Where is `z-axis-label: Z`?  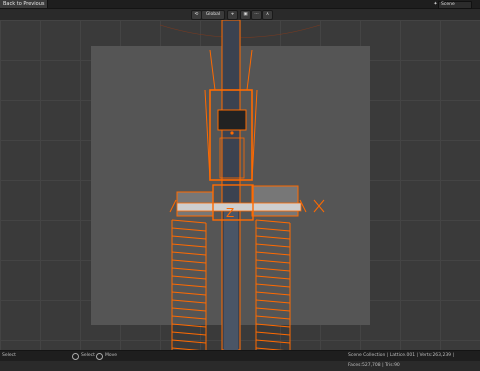
z-axis-label: Z is located at coordinates (230, 213).